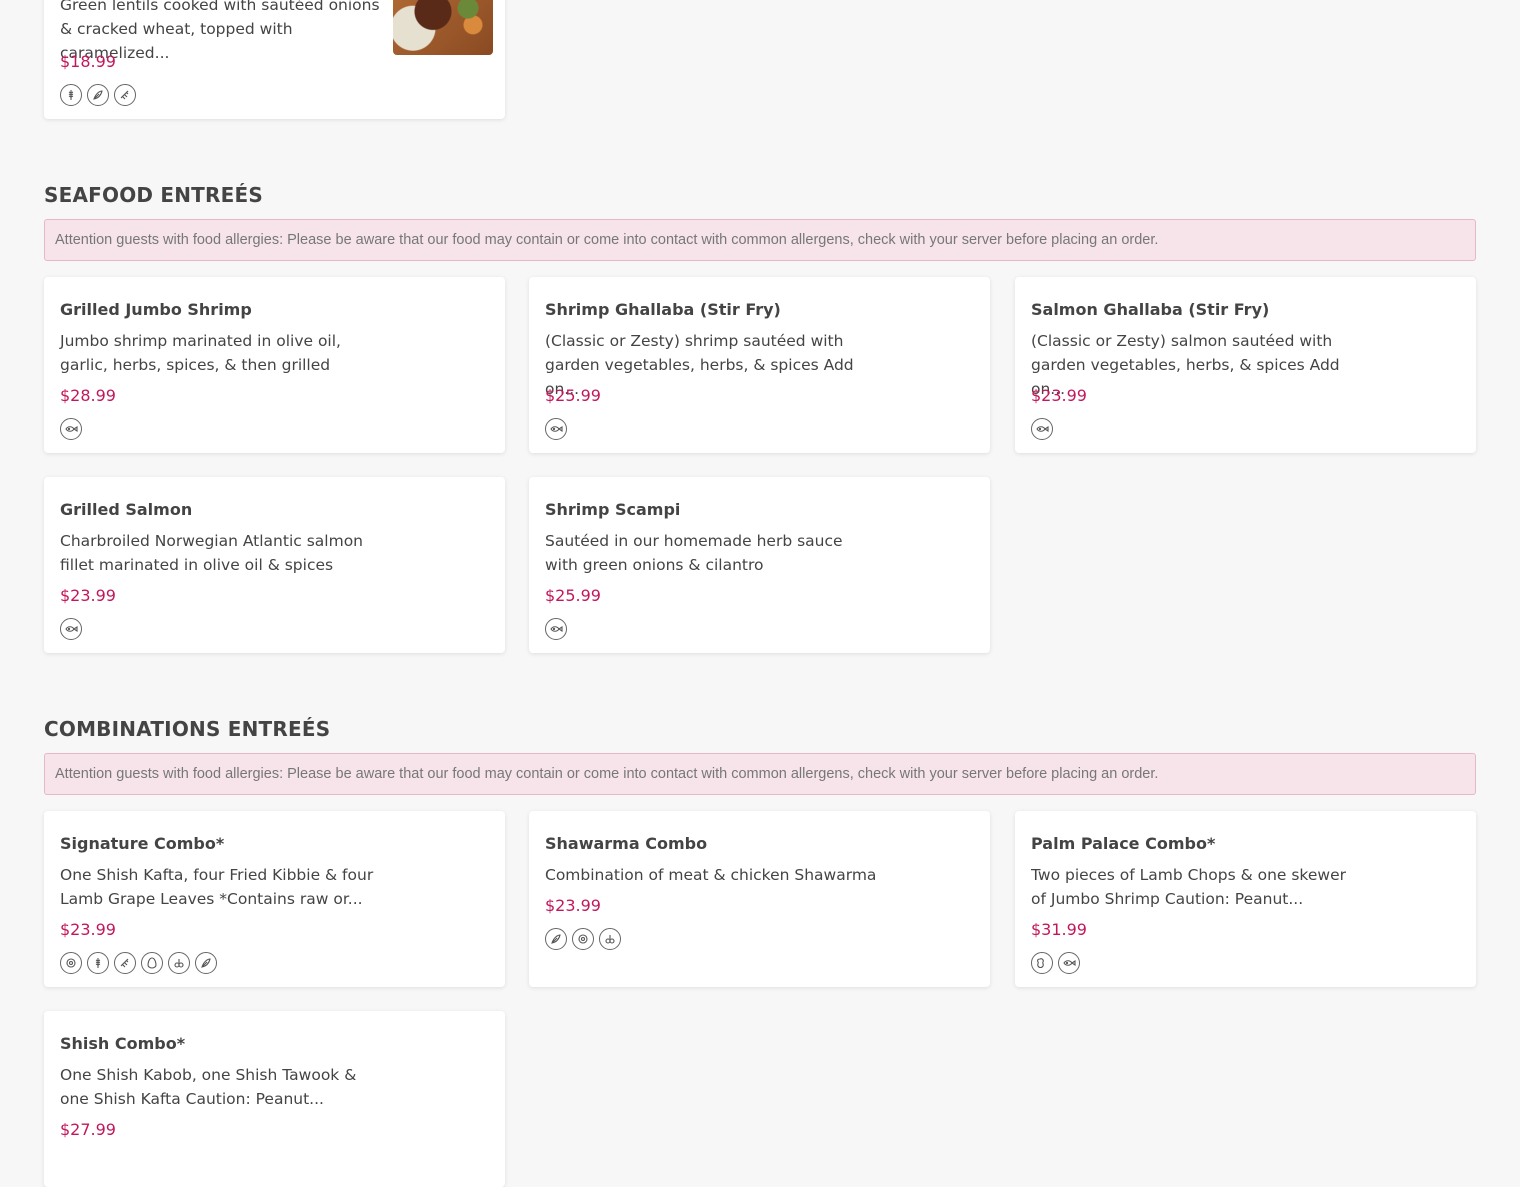  Describe the element at coordinates (88, 61) in the screenshot. I see `menu-item-price: $18.99` at that location.